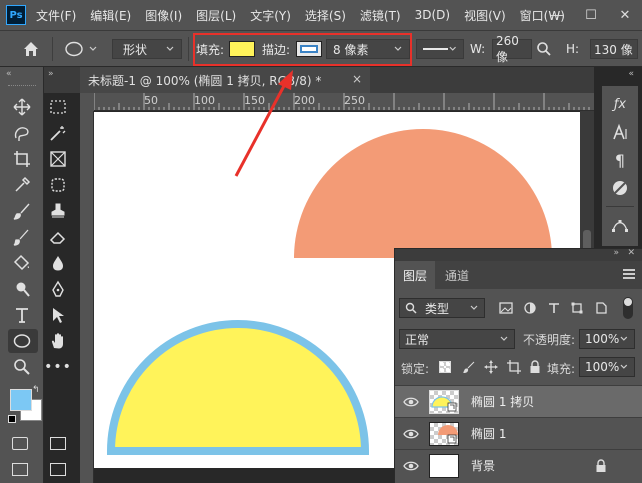 Image resolution: width=642 pixels, height=483 pixels. I want to click on zoom-tool, so click(22, 367).